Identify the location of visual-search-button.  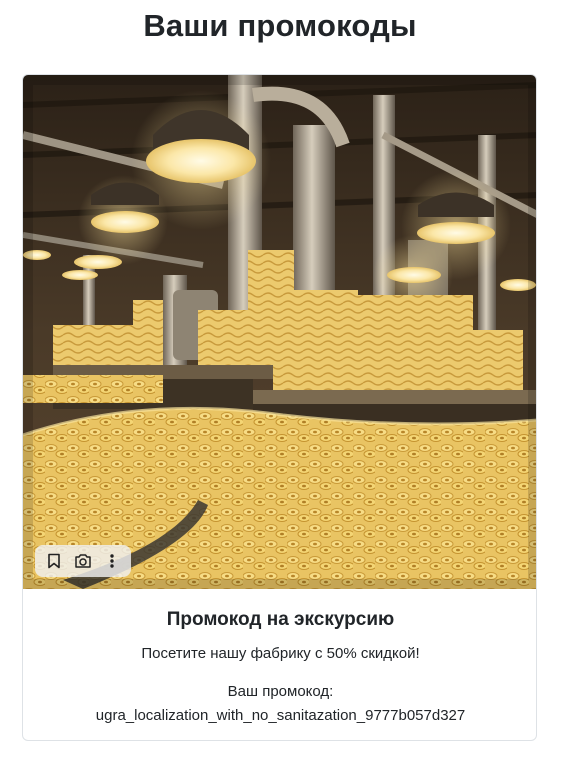
(83, 561).